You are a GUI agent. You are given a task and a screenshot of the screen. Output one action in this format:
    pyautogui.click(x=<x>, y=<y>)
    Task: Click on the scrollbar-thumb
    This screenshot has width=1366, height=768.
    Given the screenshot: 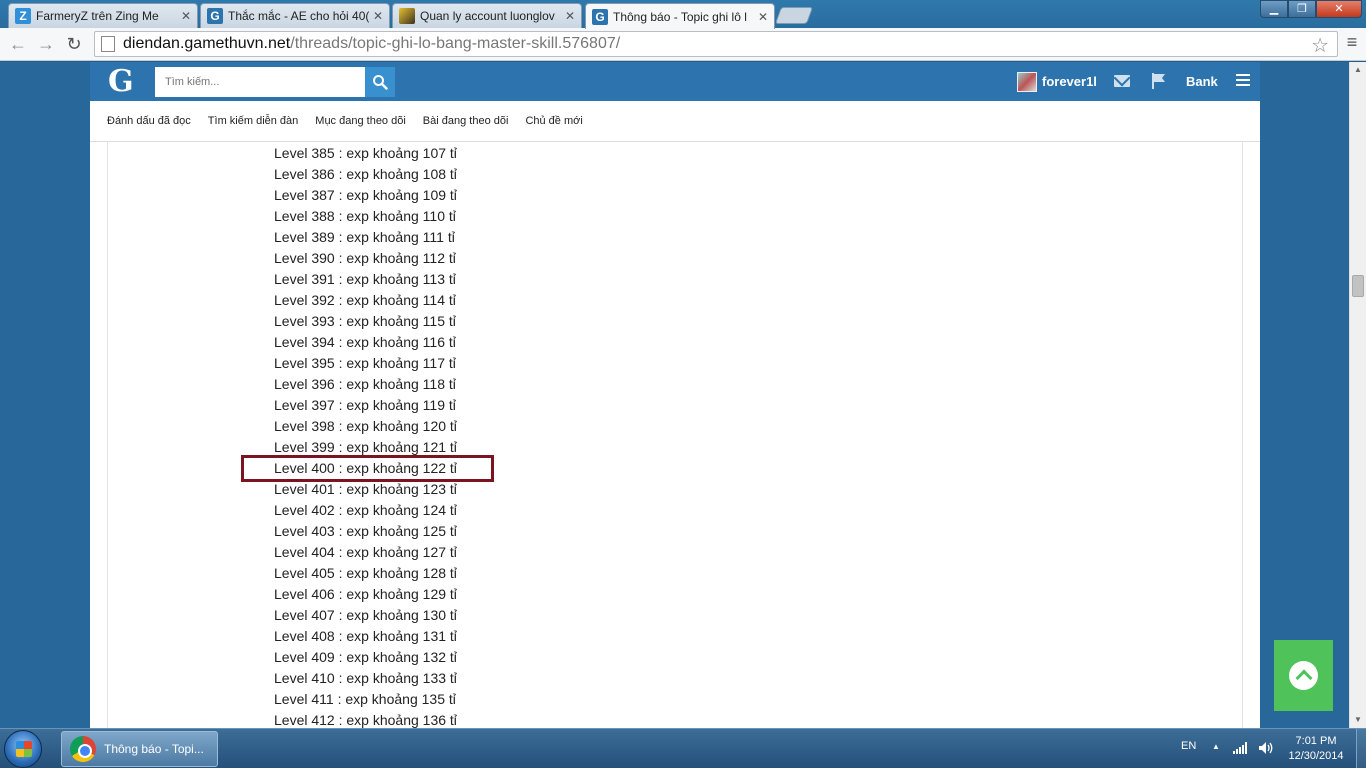 What is the action you would take?
    pyautogui.click(x=1358, y=286)
    